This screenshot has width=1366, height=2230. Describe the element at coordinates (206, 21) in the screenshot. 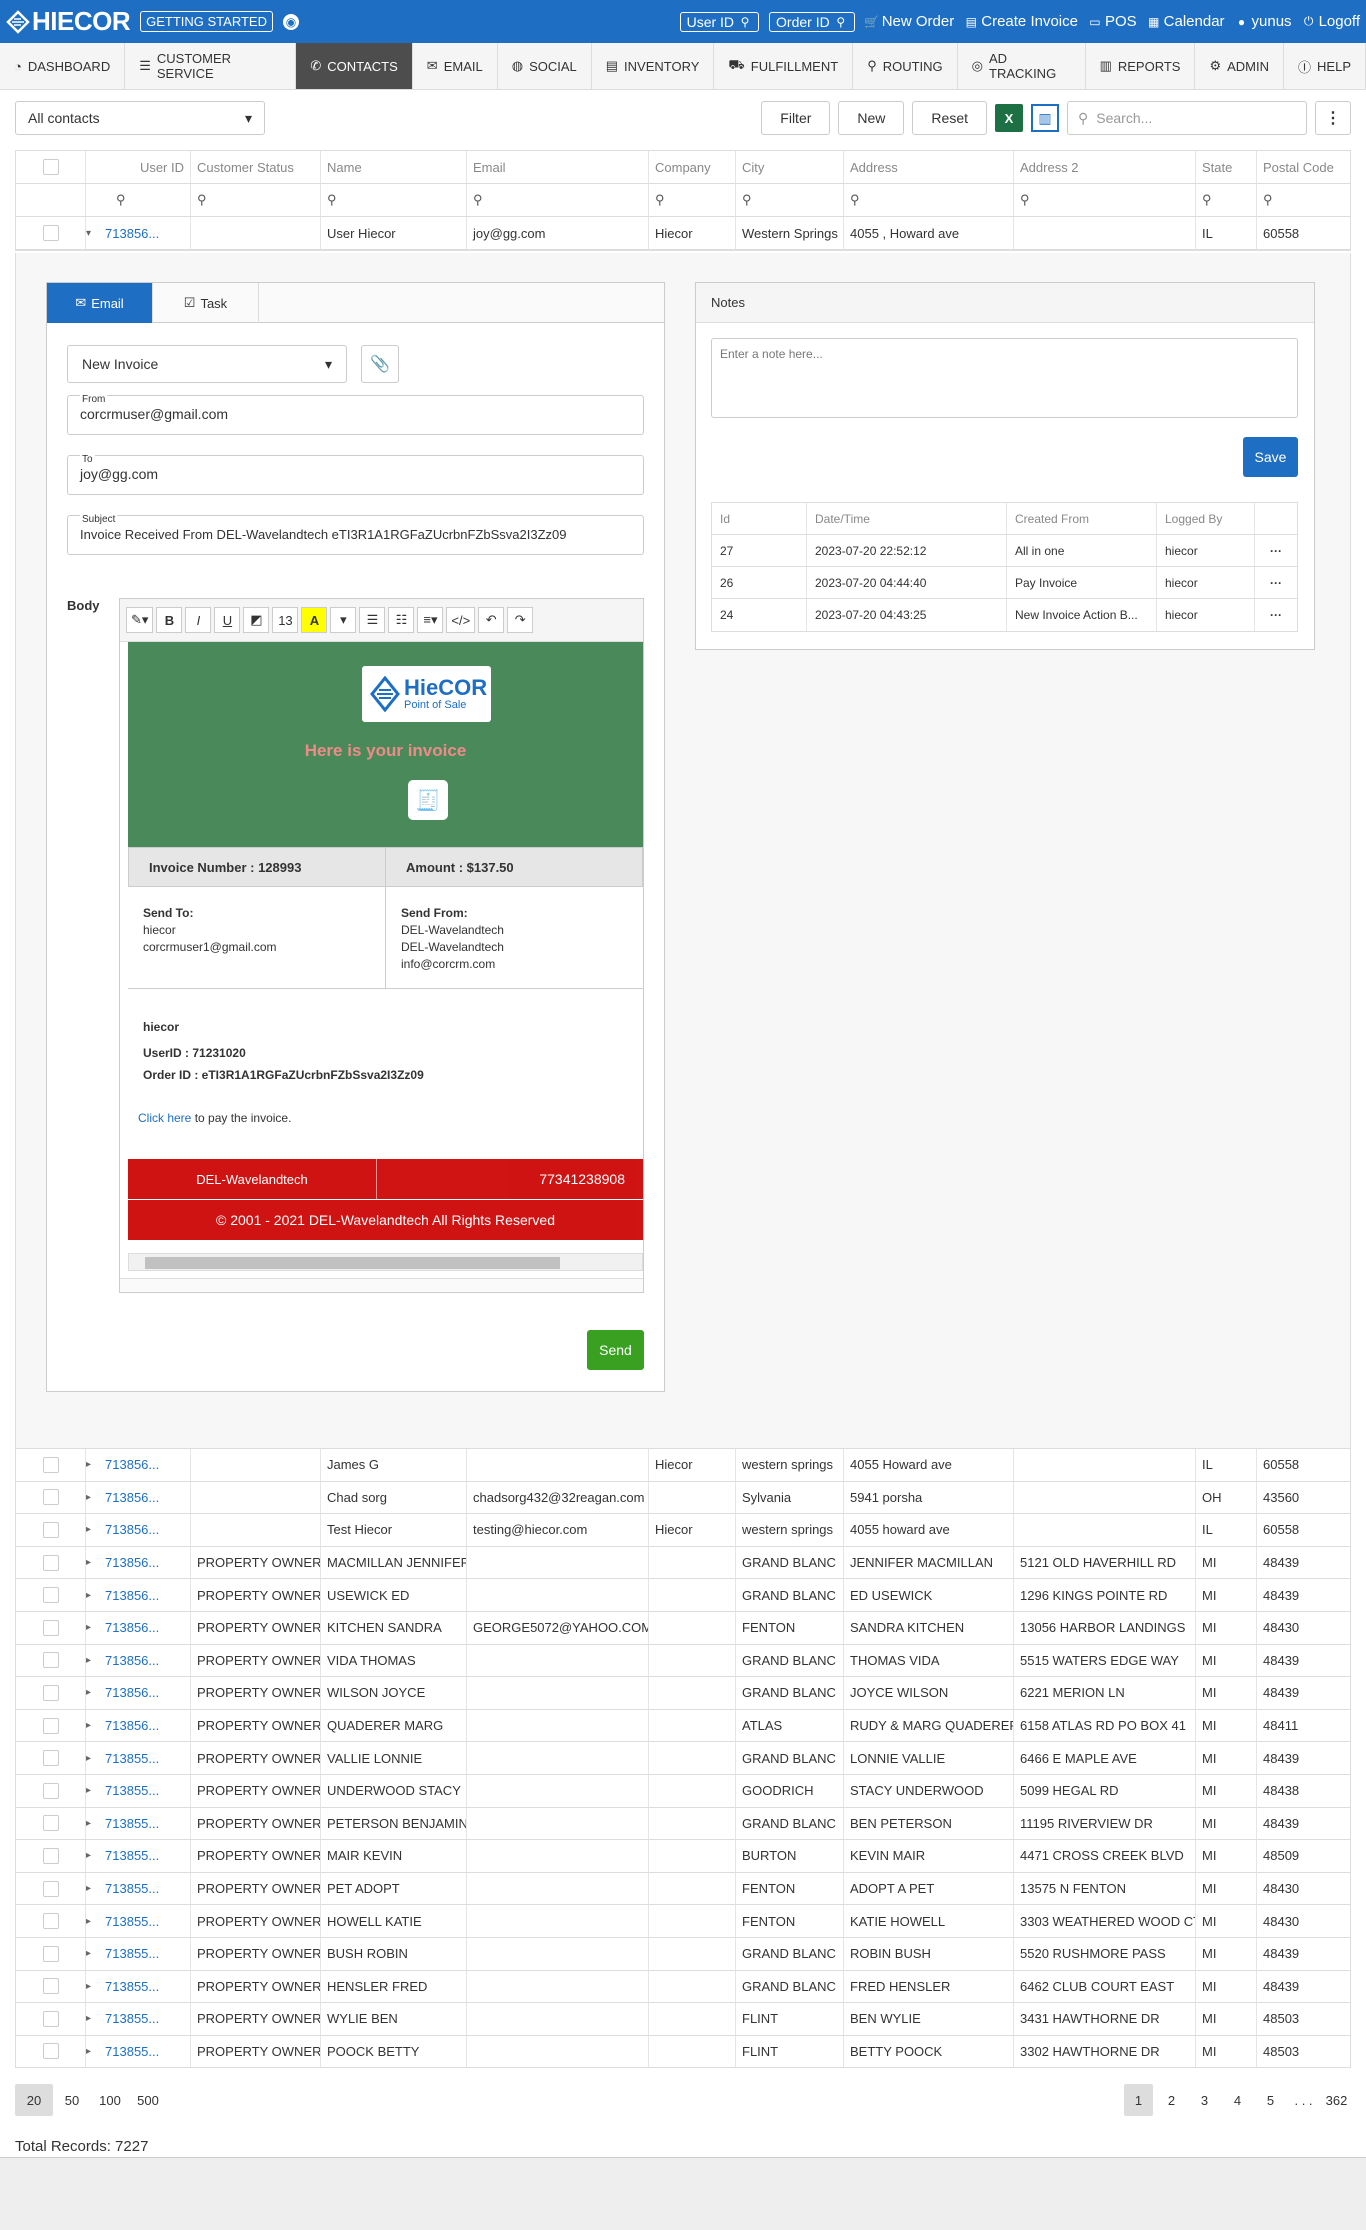

I see `getting-started-button: GETTING STARTED` at that location.